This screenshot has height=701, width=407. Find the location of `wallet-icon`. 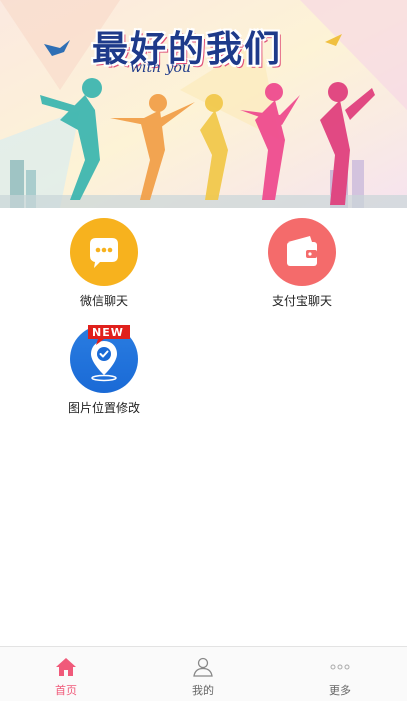

wallet-icon is located at coordinates (302, 251).